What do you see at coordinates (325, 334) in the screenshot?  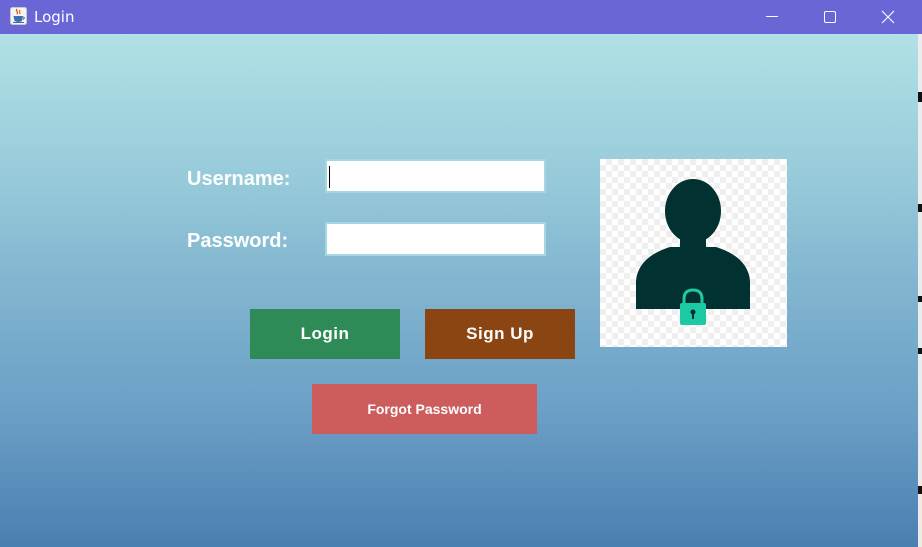 I see `login-button: Login` at bounding box center [325, 334].